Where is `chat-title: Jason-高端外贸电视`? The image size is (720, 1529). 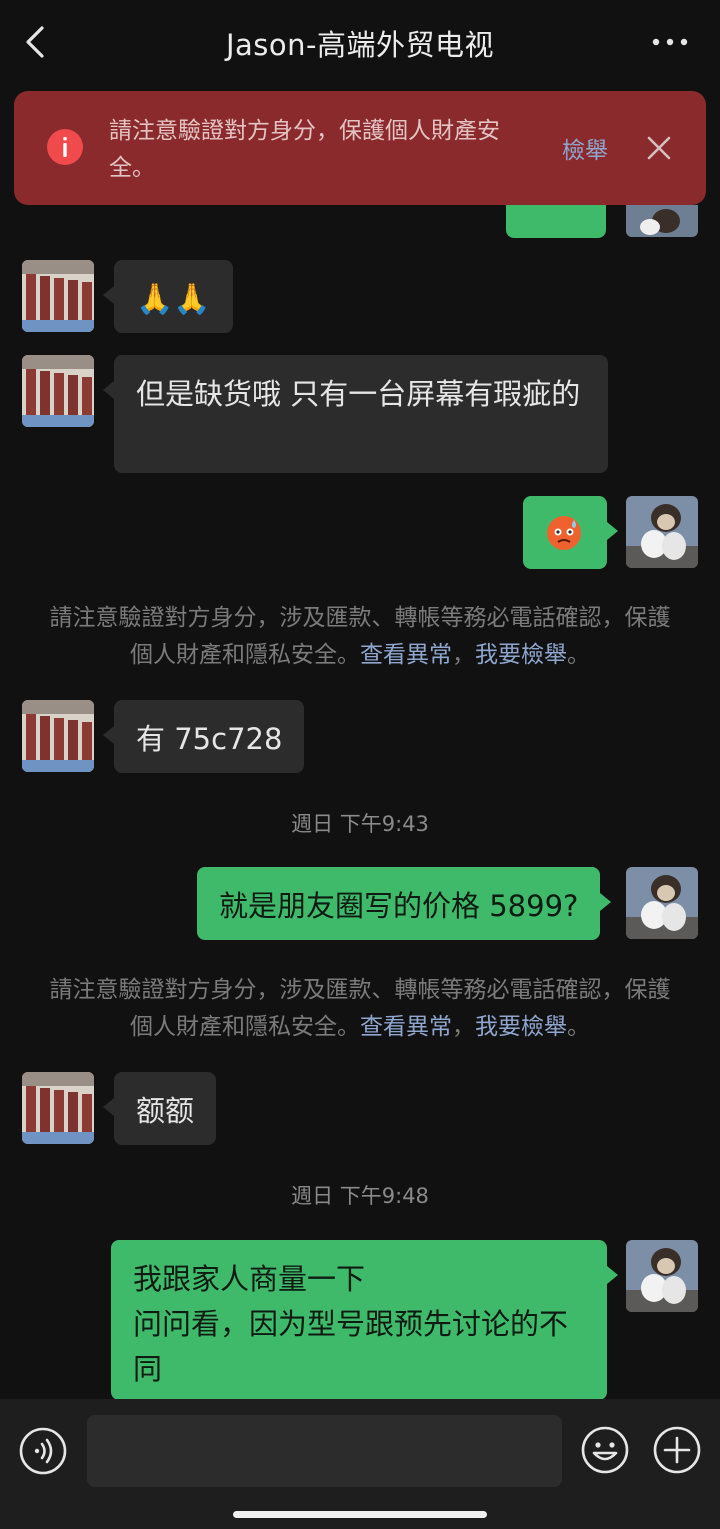 chat-title: Jason-高端外贸电视 is located at coordinates (360, 45).